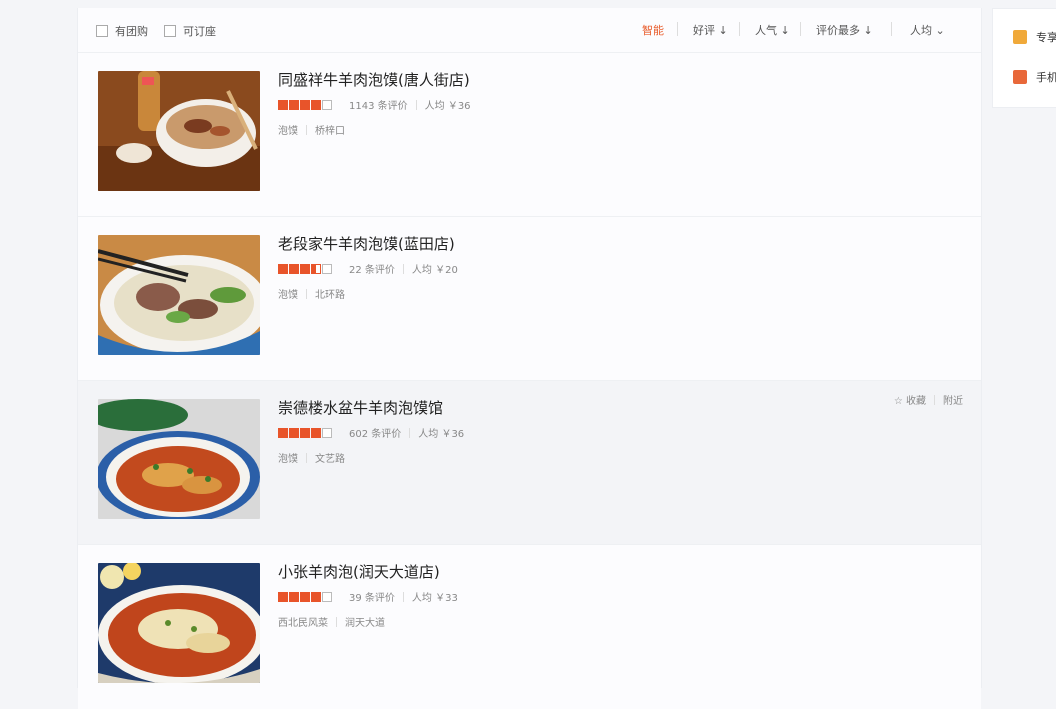 Image resolution: width=1056 pixels, height=709 pixels. What do you see at coordinates (365, 621) in the screenshot?
I see `area-tag: 润天大道` at bounding box center [365, 621].